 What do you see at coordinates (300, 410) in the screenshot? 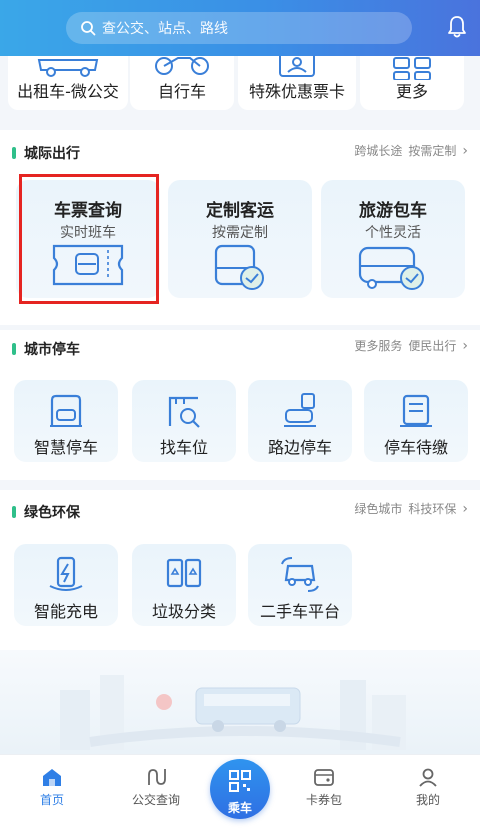
I see `roadside-parking-icon` at bounding box center [300, 410].